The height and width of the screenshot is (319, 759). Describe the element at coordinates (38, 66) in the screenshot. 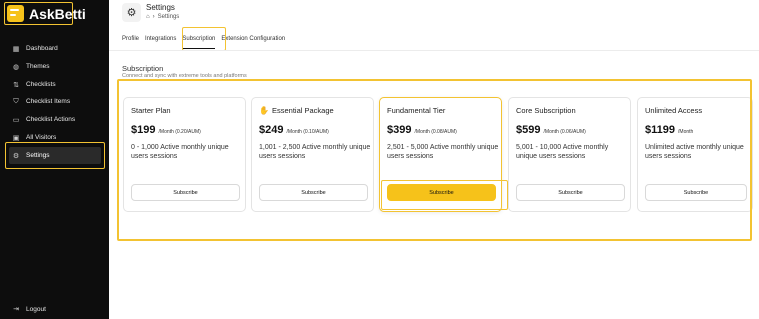

I see `sidebar-item-label: Themes` at that location.